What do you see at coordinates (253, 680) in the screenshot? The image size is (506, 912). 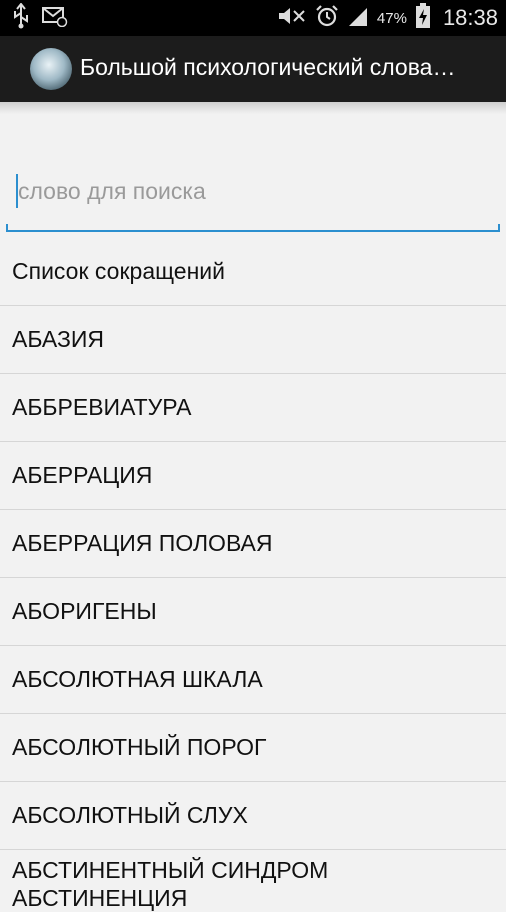 I see `list-item: АБСОЛЮТНАЯ ШКАЛА` at bounding box center [253, 680].